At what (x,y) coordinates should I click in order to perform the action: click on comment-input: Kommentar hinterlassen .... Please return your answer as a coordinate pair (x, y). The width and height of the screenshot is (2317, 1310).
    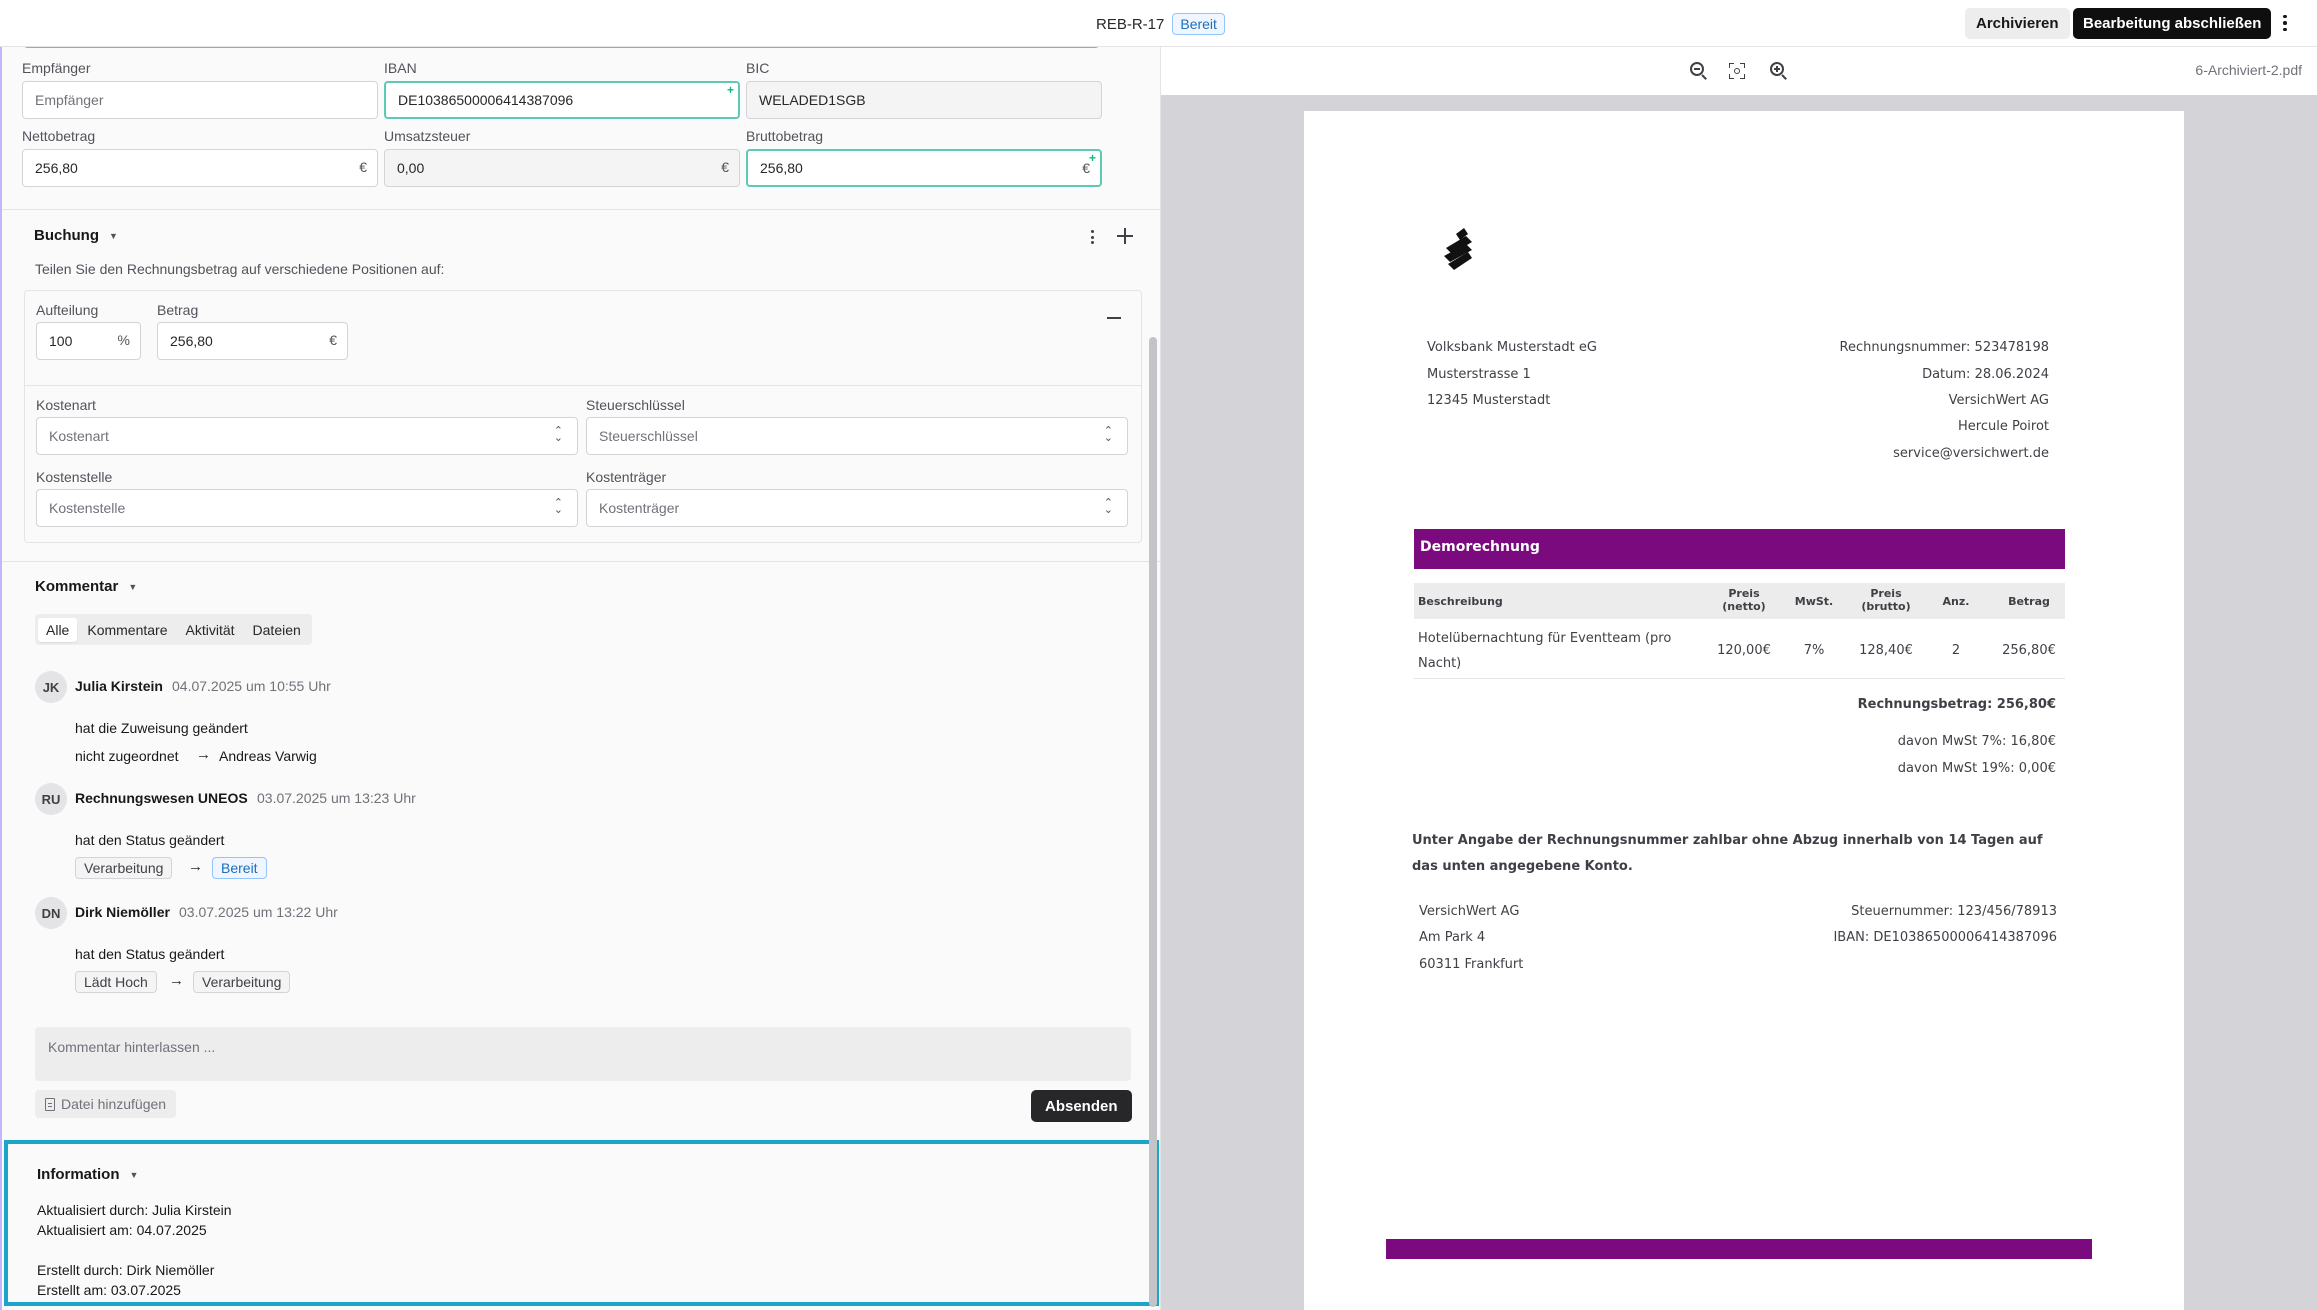
    Looking at the image, I should click on (583, 1054).